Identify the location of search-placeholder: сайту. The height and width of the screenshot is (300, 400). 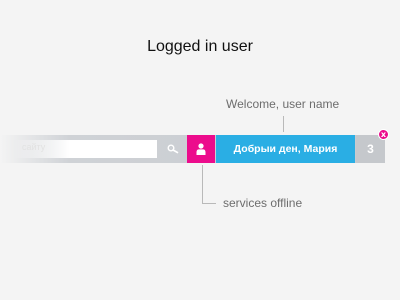
(34, 147).